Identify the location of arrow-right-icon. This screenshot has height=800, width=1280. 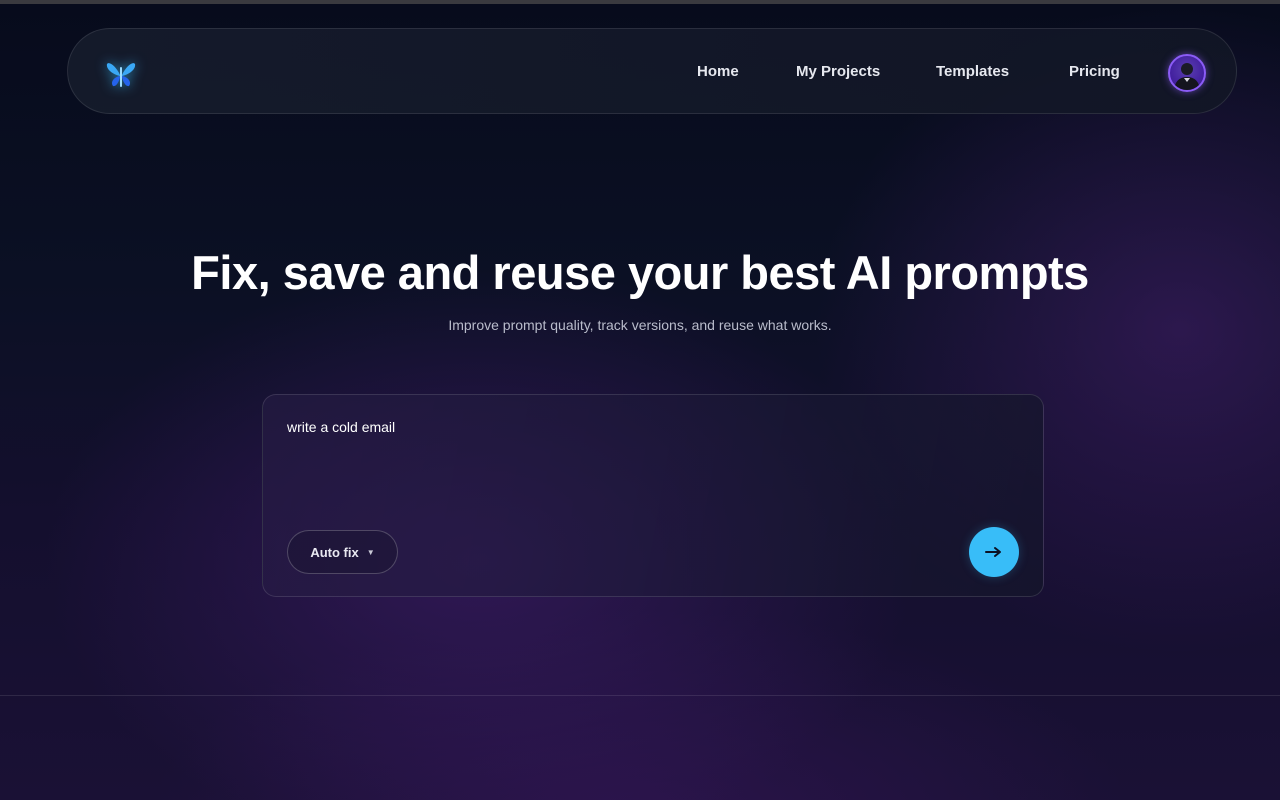
(993, 552).